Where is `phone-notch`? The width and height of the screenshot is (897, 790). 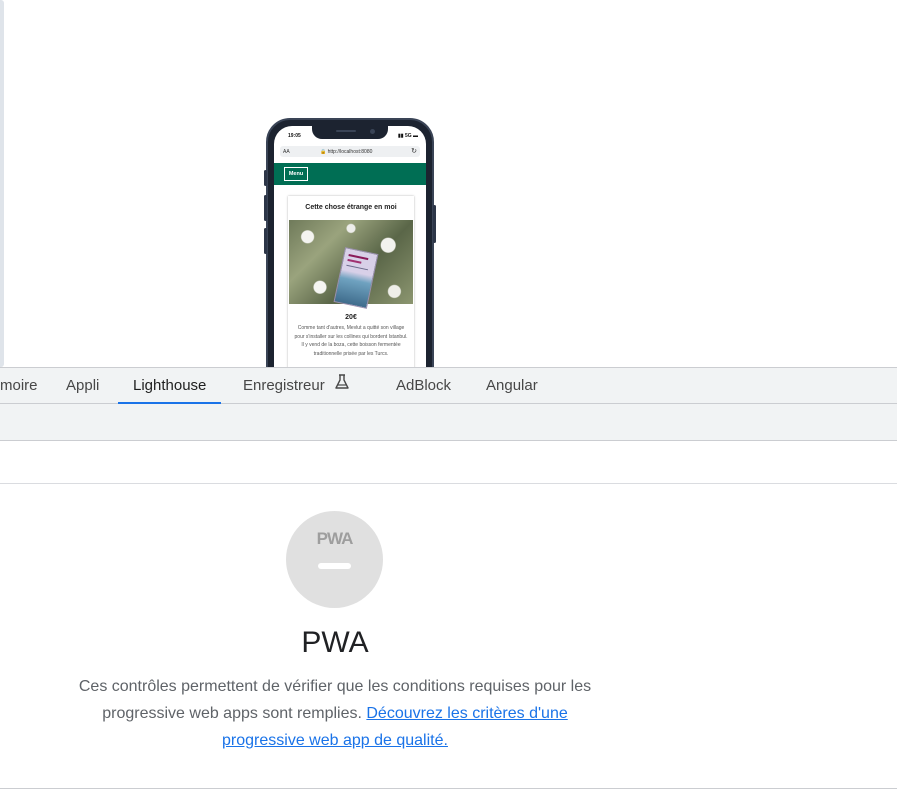 phone-notch is located at coordinates (350, 132).